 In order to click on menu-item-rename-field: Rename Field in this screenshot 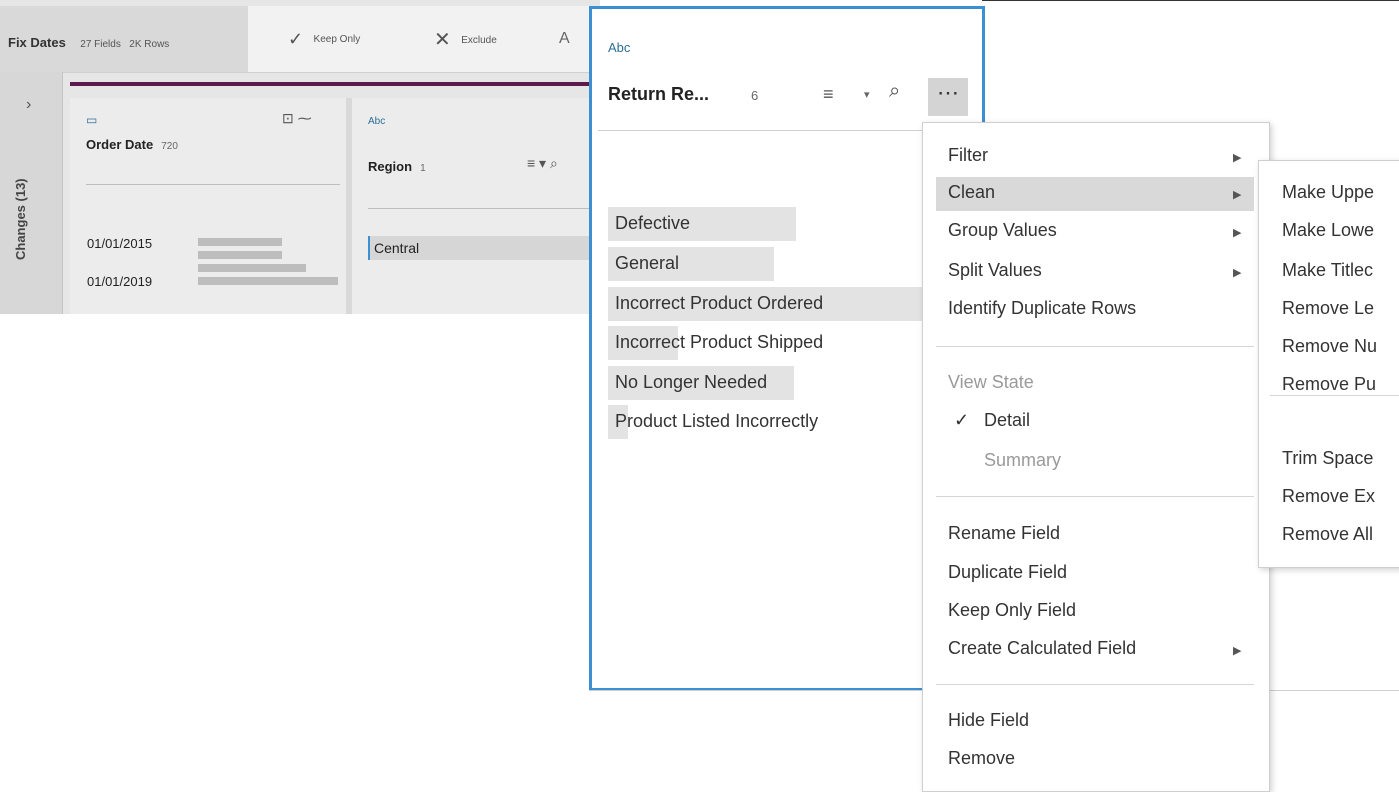, I will do `click(1004, 533)`.